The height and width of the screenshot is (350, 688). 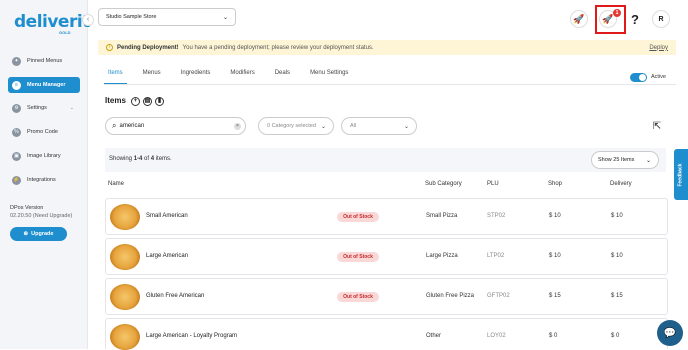 I want to click on item-sub-category: Other, so click(x=434, y=336).